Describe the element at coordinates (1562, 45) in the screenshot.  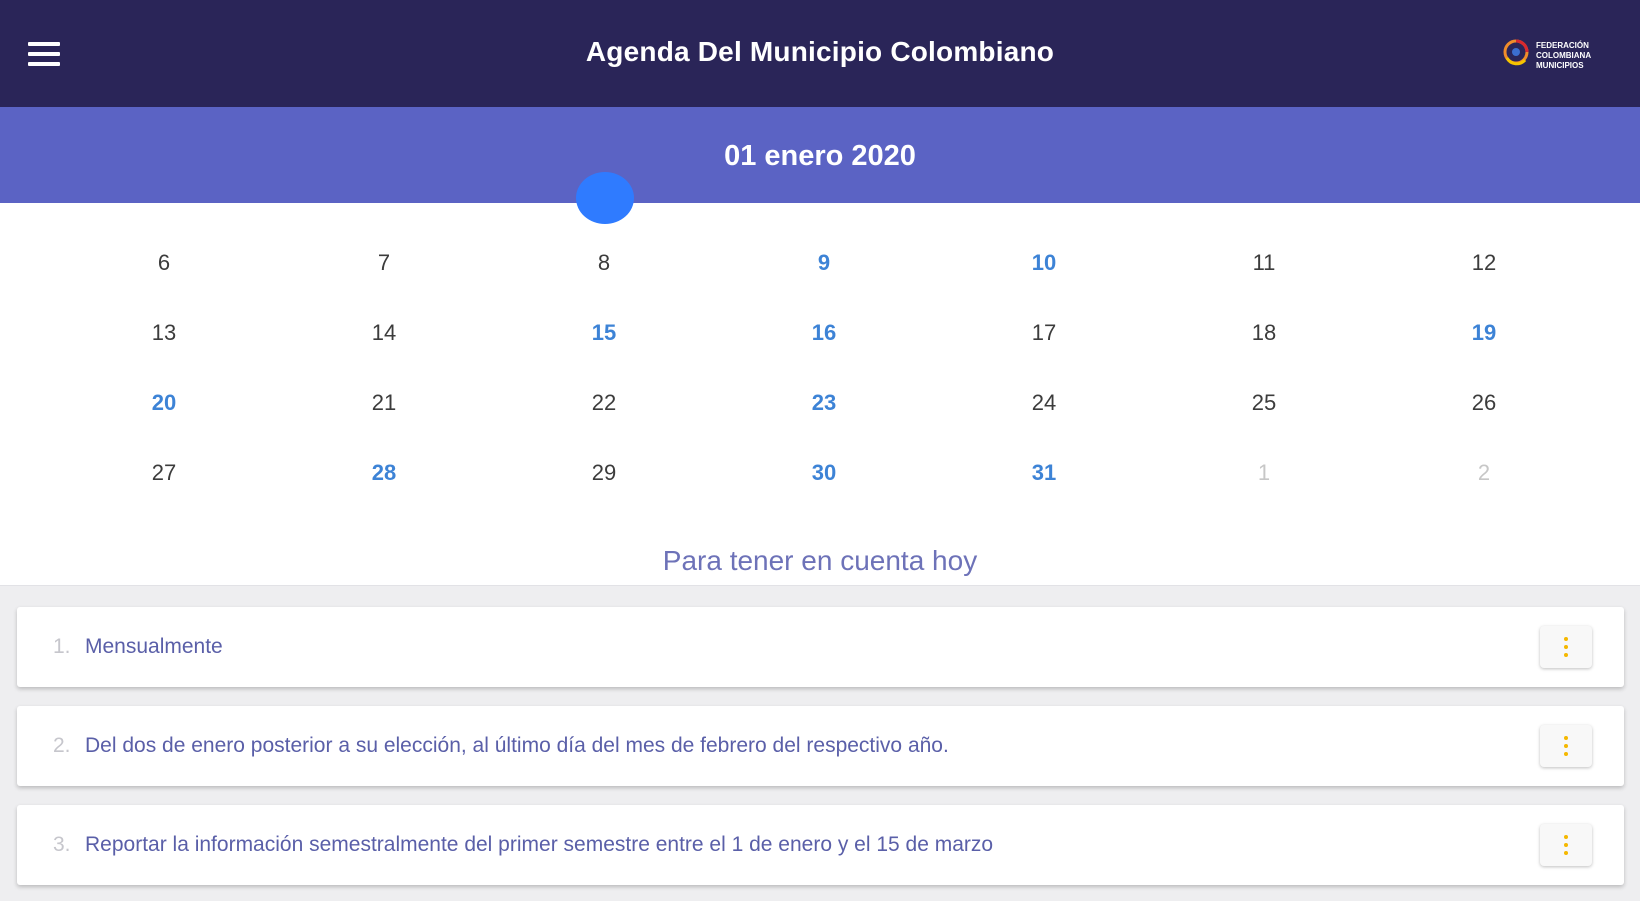
I see `logo-line-1: FEDERACIÓN` at that location.